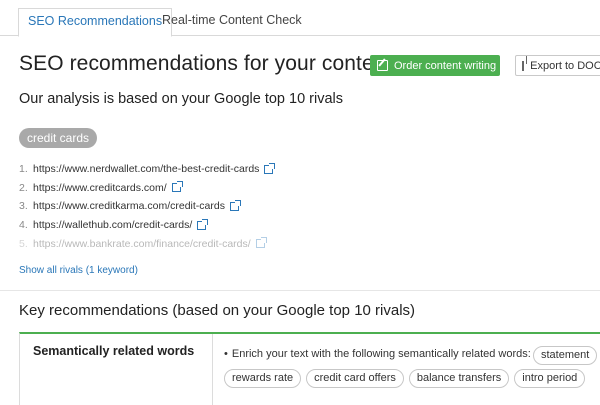 This screenshot has height=405, width=600. What do you see at coordinates (525, 63) in the screenshot?
I see `export-icon` at bounding box center [525, 63].